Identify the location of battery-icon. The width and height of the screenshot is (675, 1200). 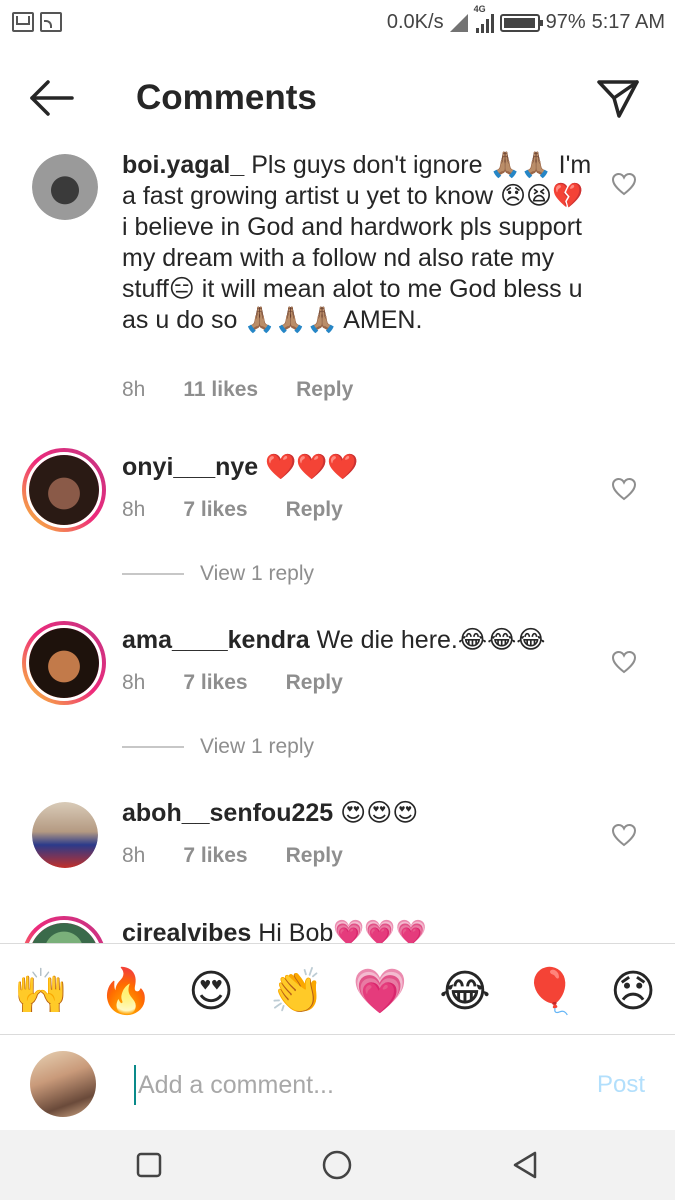
(521, 22).